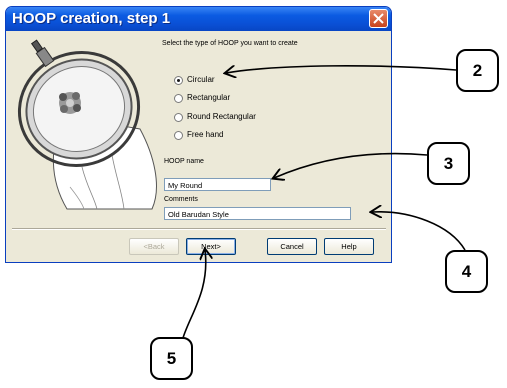  I want to click on callout-3: 3, so click(448, 163).